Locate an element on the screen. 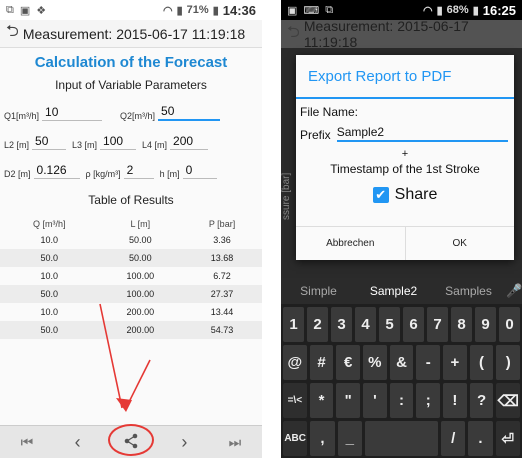 This screenshot has width=522, height=458. share-label: Share is located at coordinates (416, 194).